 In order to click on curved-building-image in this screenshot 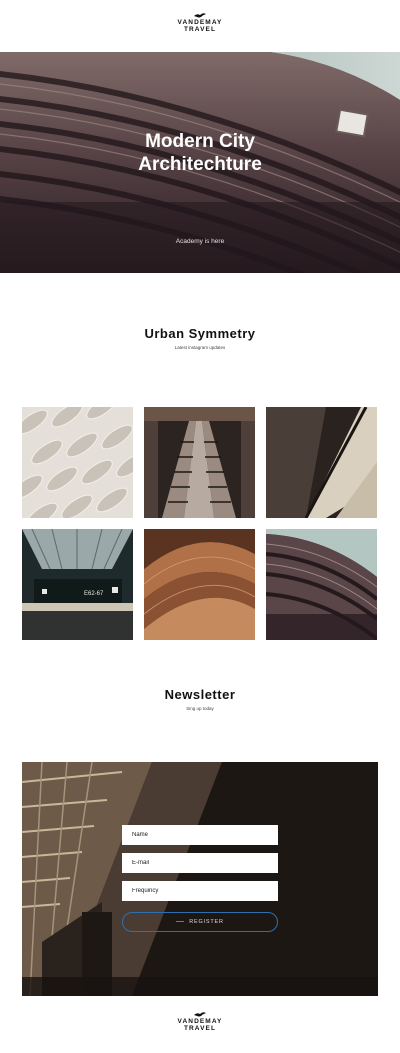, I will do `click(321, 584)`.